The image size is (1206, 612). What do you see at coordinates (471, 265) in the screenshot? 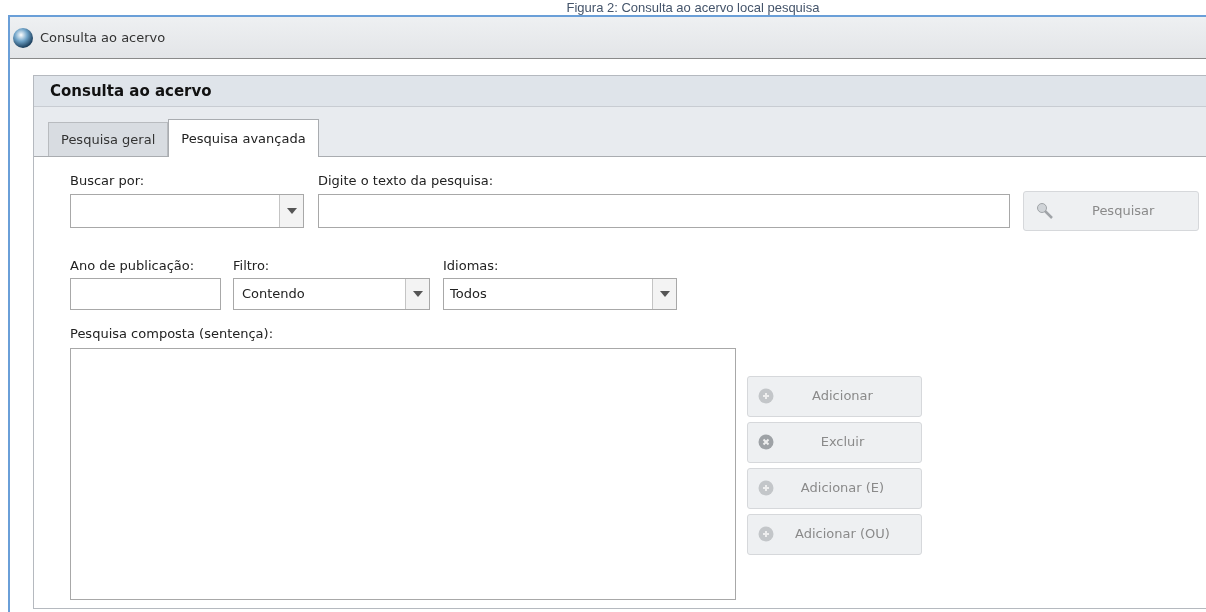
I see `field-label: Idiomas:` at bounding box center [471, 265].